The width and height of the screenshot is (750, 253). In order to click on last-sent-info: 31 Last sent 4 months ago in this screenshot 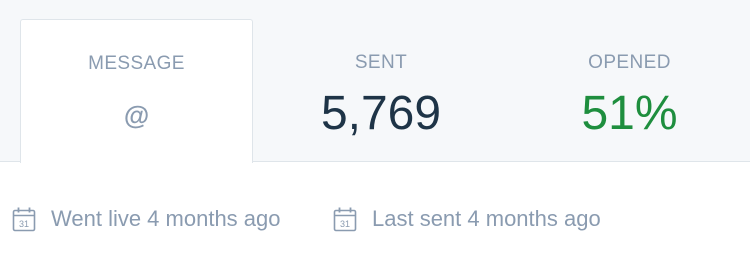, I will do `click(467, 219)`.